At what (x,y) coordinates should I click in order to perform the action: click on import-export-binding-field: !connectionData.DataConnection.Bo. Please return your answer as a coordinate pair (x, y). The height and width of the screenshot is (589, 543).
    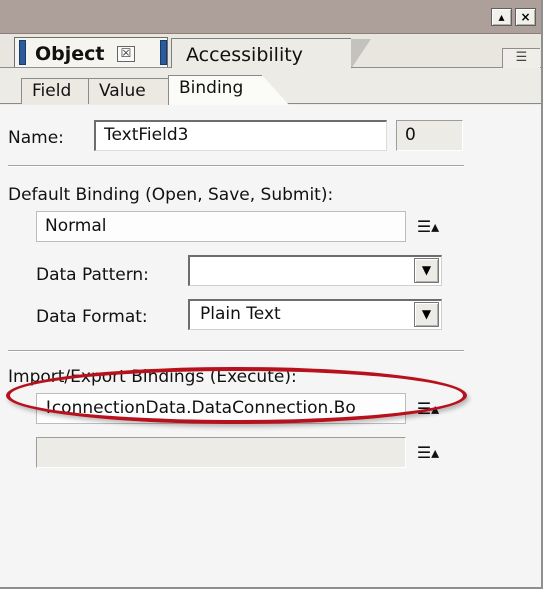
    Looking at the image, I should click on (221, 408).